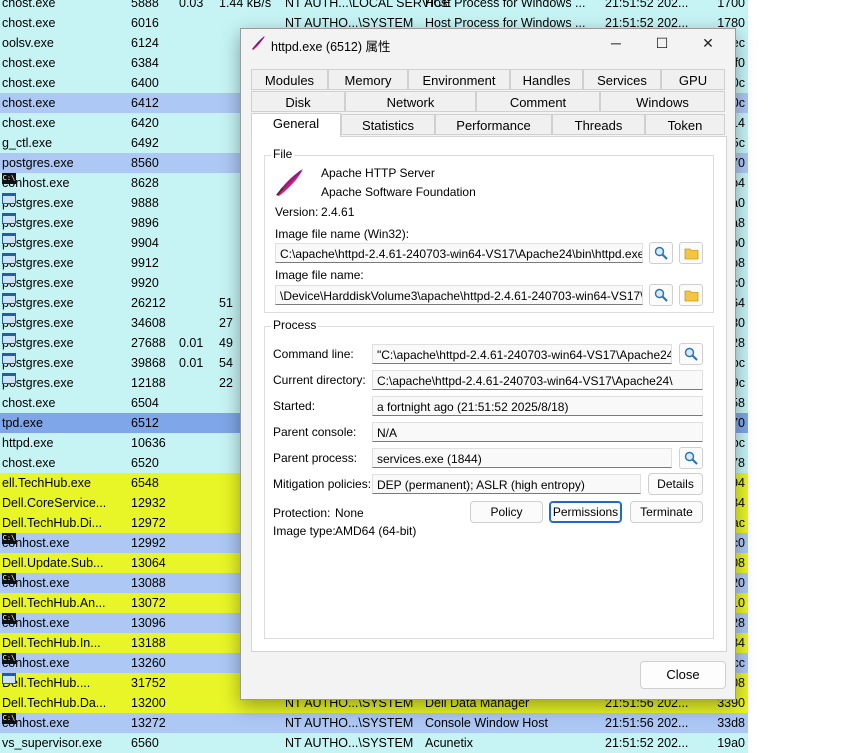 The width and height of the screenshot is (847, 753). I want to click on process-pid: 6492, so click(154, 143).